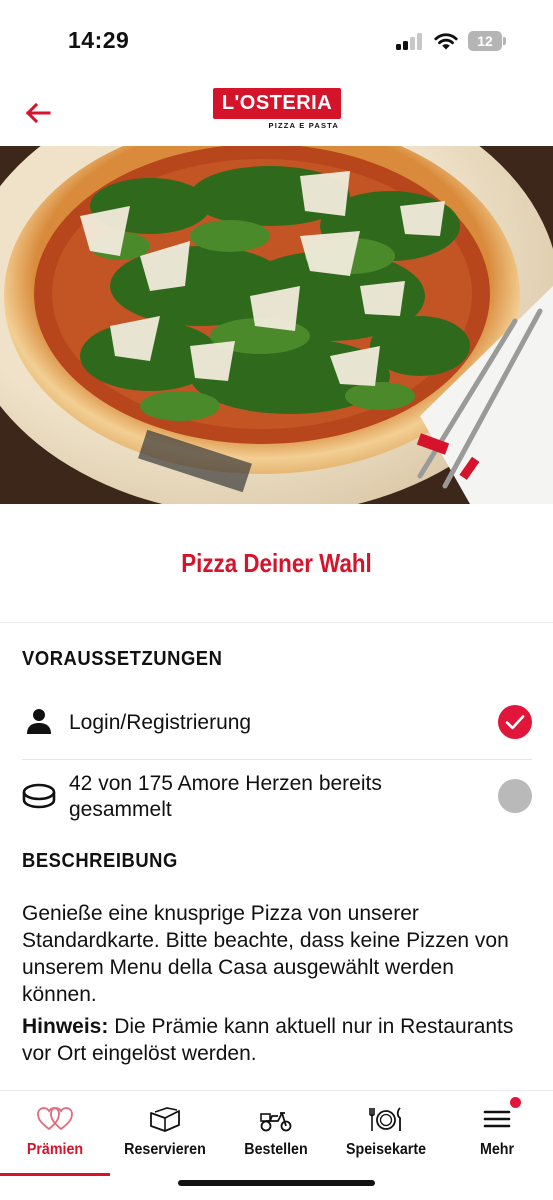  What do you see at coordinates (386, 1133) in the screenshot?
I see `nav-item-speisekarte: Speisekarte` at bounding box center [386, 1133].